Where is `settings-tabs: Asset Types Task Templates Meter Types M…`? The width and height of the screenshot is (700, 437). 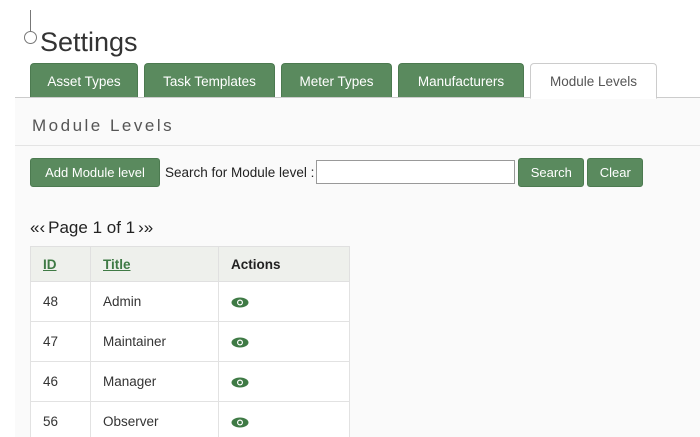
settings-tabs: Asset Types Task Templates Meter Types M… is located at coordinates (346, 81).